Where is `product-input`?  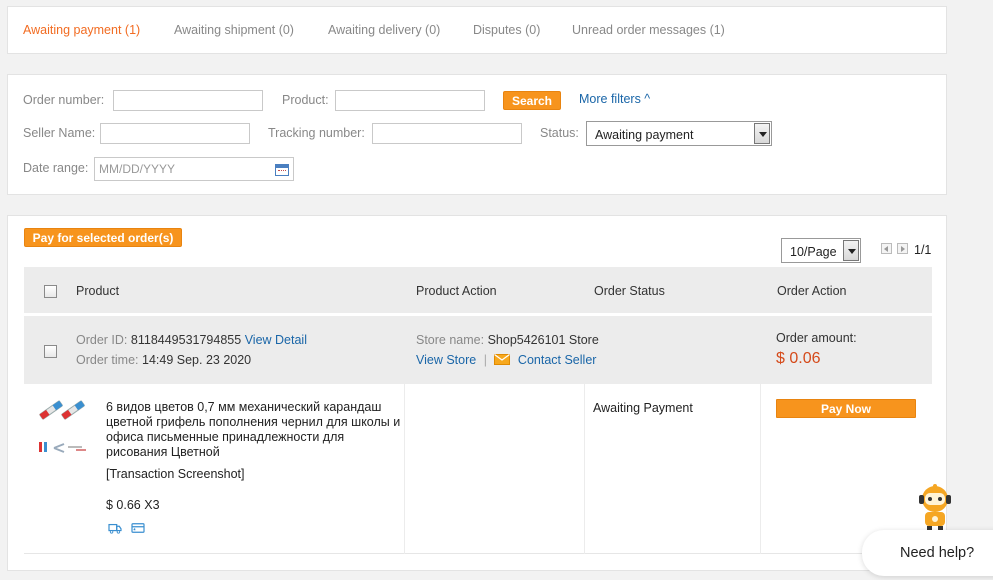
product-input is located at coordinates (410, 100).